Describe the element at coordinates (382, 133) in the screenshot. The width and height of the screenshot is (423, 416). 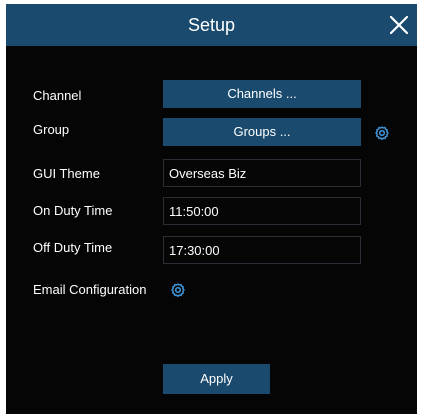
I see `group-gear-icon` at that location.